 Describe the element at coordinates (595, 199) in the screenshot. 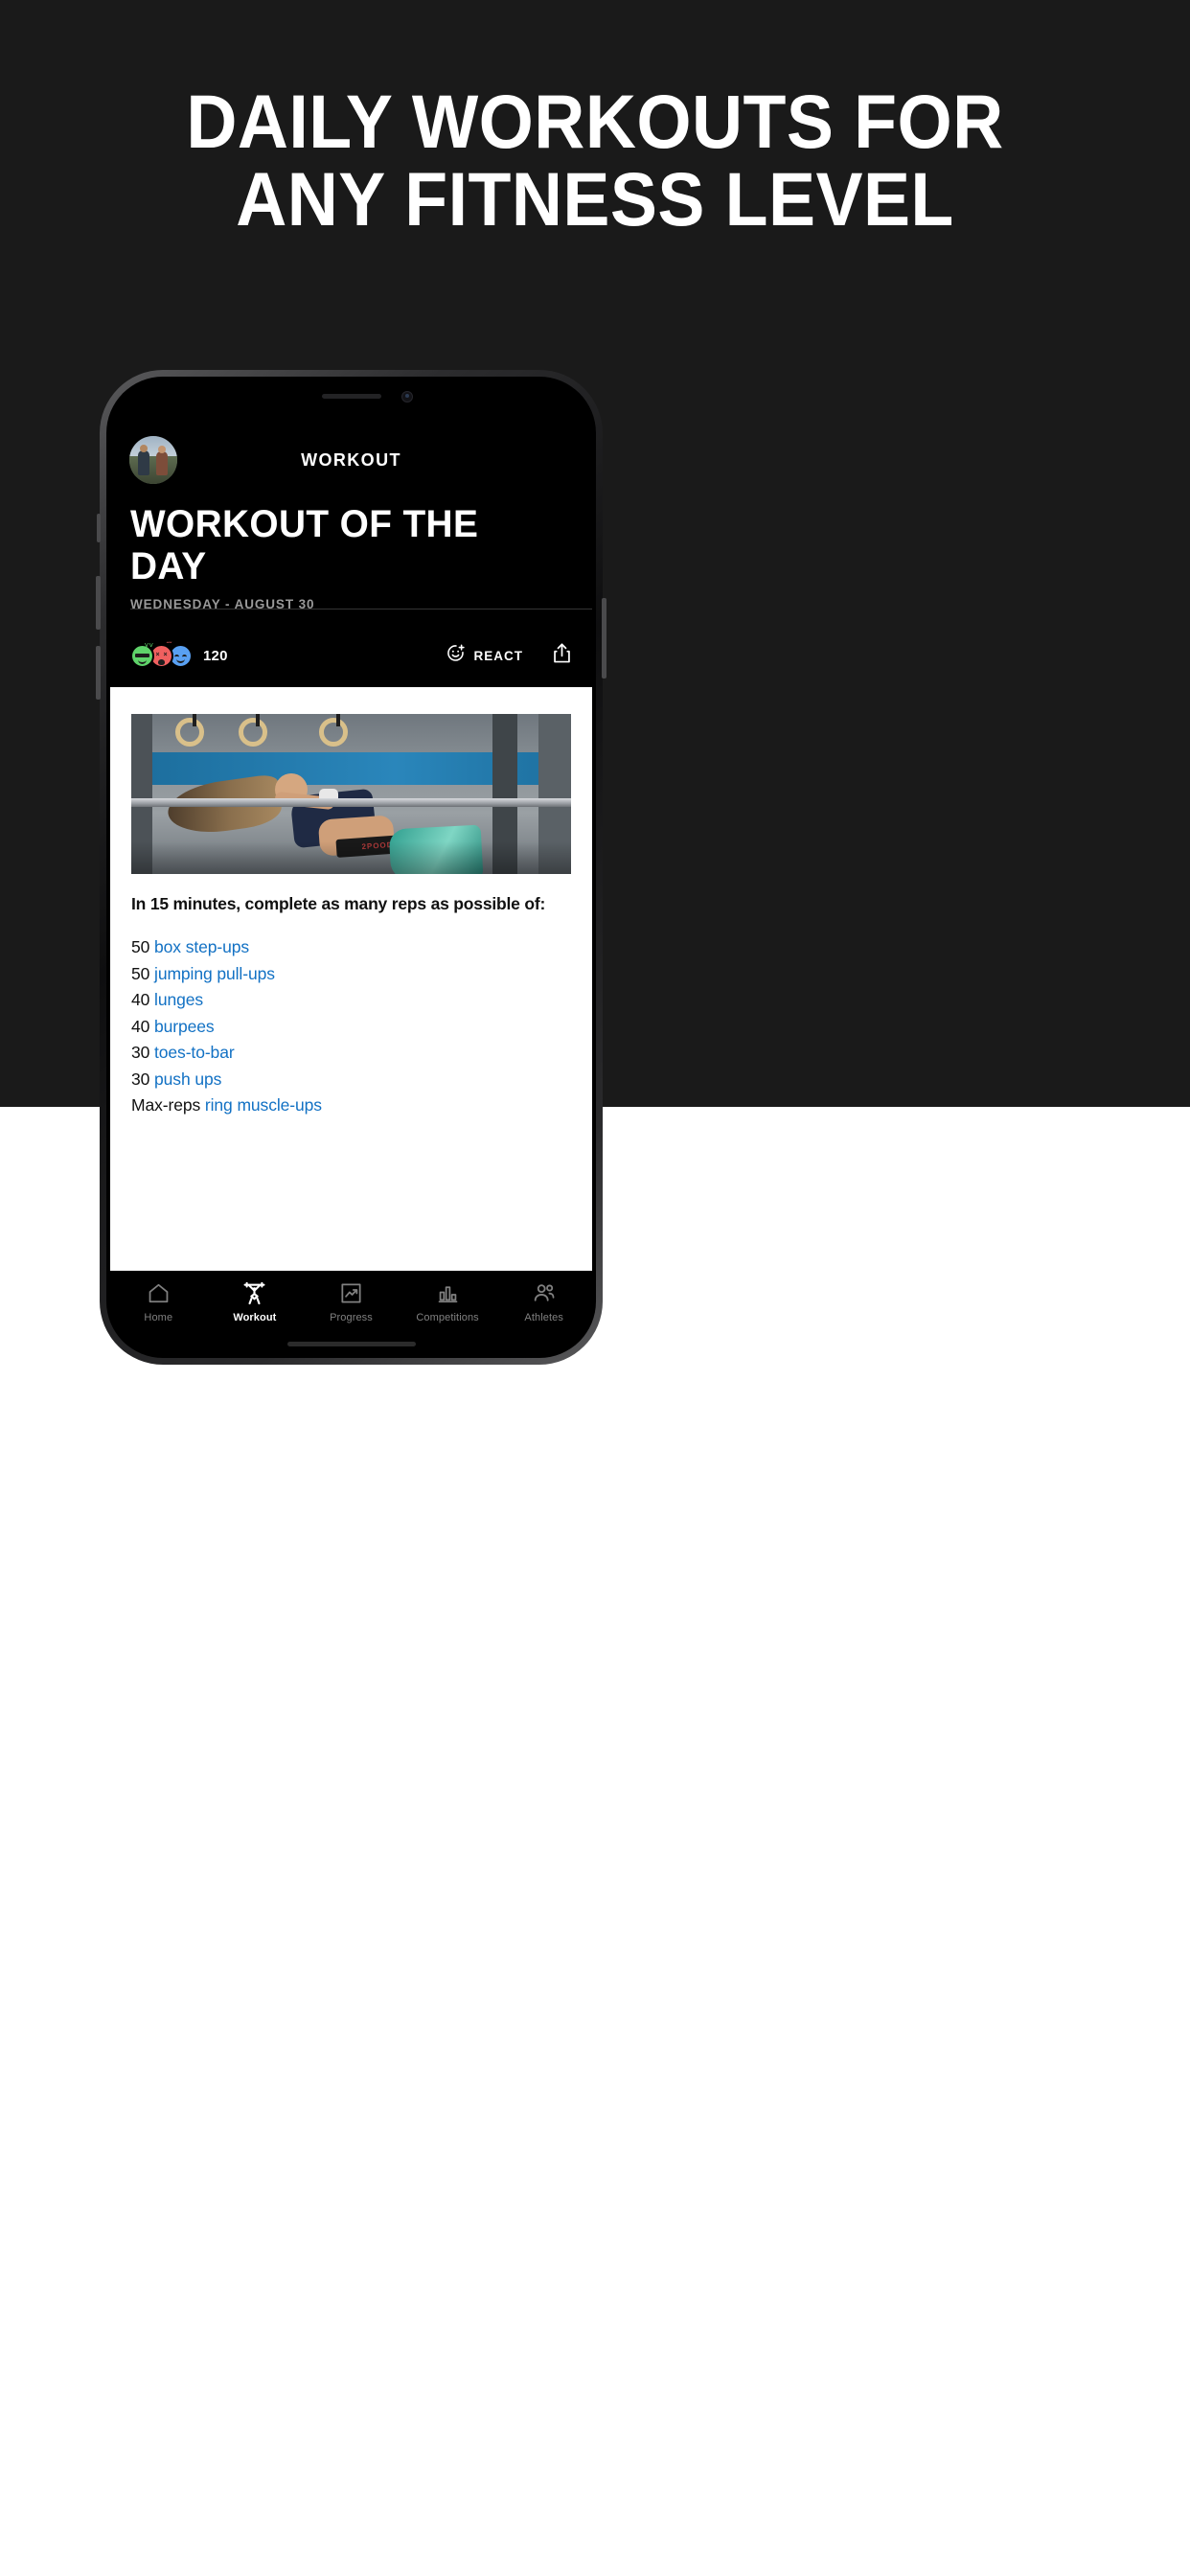

I see `headline-line-2: ANY FITNESS LEVEL` at that location.